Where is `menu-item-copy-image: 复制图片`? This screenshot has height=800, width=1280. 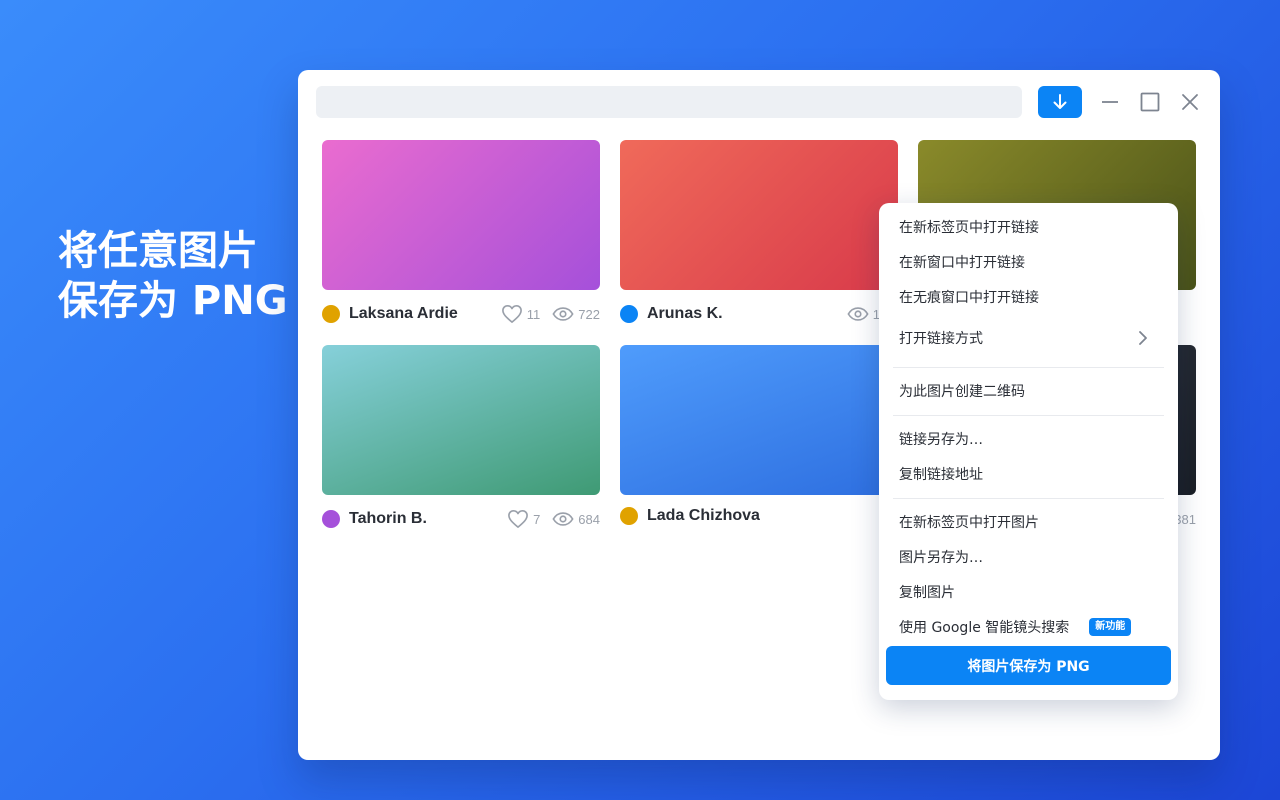
menu-item-copy-image: 复制图片 is located at coordinates (1030, 592).